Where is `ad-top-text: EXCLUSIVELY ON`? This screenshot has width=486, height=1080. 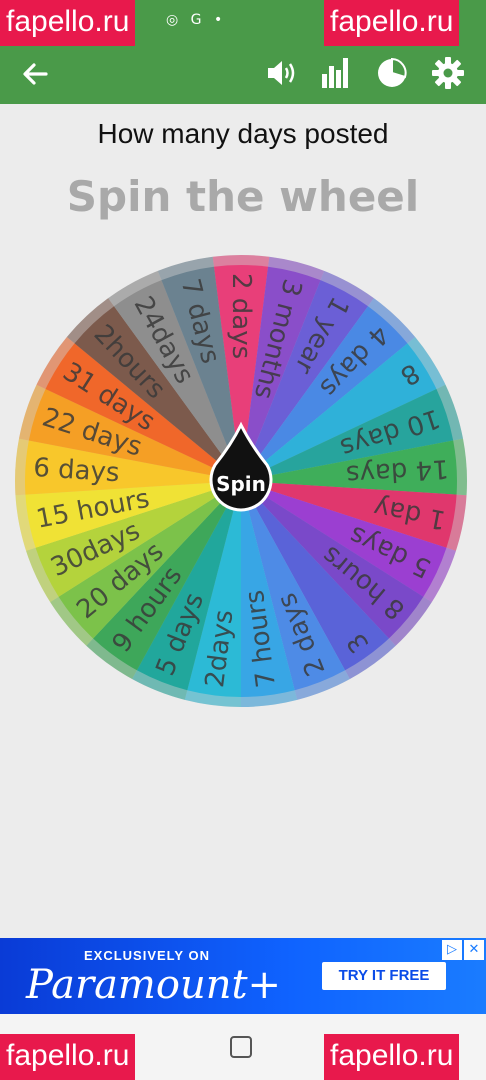 ad-top-text: EXCLUSIVELY ON is located at coordinates (147, 955).